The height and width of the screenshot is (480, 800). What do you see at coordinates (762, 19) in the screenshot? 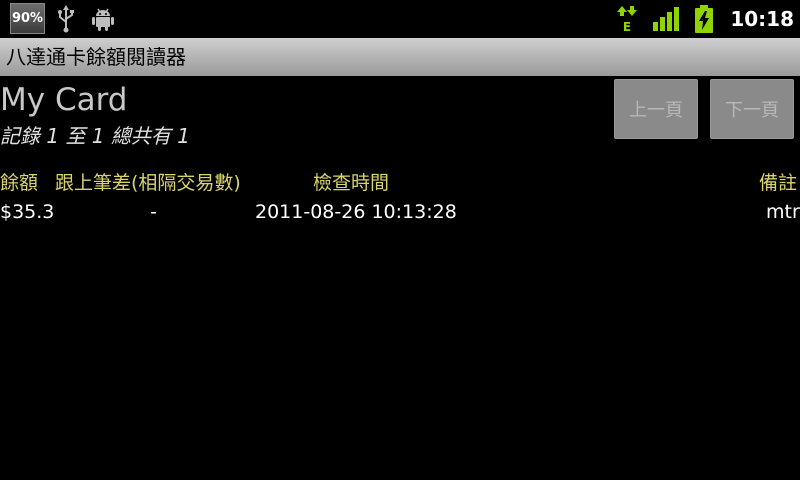
I see `status-clock: 10:18` at bounding box center [762, 19].